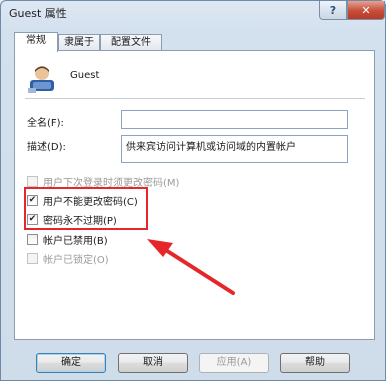 Image resolution: width=386 pixels, height=381 pixels. What do you see at coordinates (131, 42) in the screenshot?
I see `tab-profile: 配置文件` at bounding box center [131, 42].